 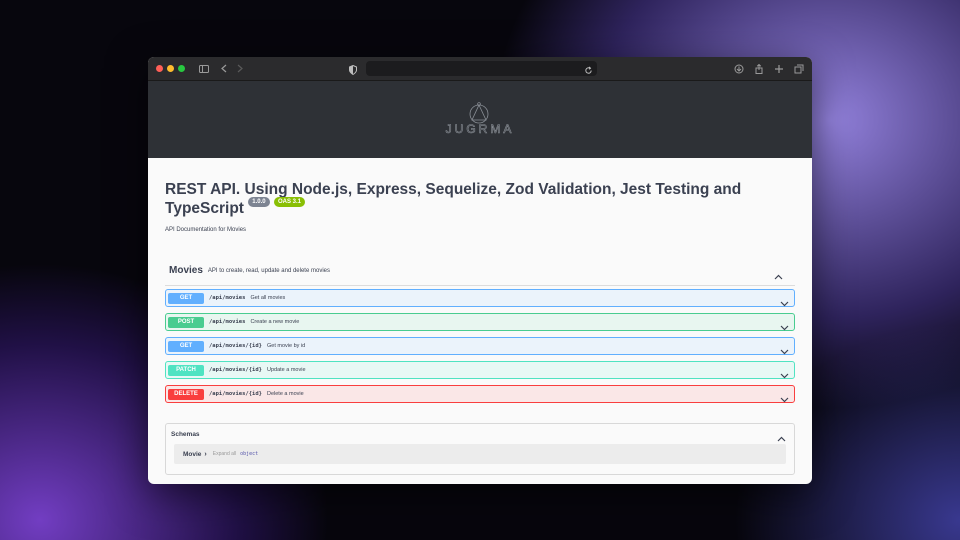 What do you see at coordinates (206, 230) in the screenshot?
I see `api-description: API Documentation for Movies` at bounding box center [206, 230].